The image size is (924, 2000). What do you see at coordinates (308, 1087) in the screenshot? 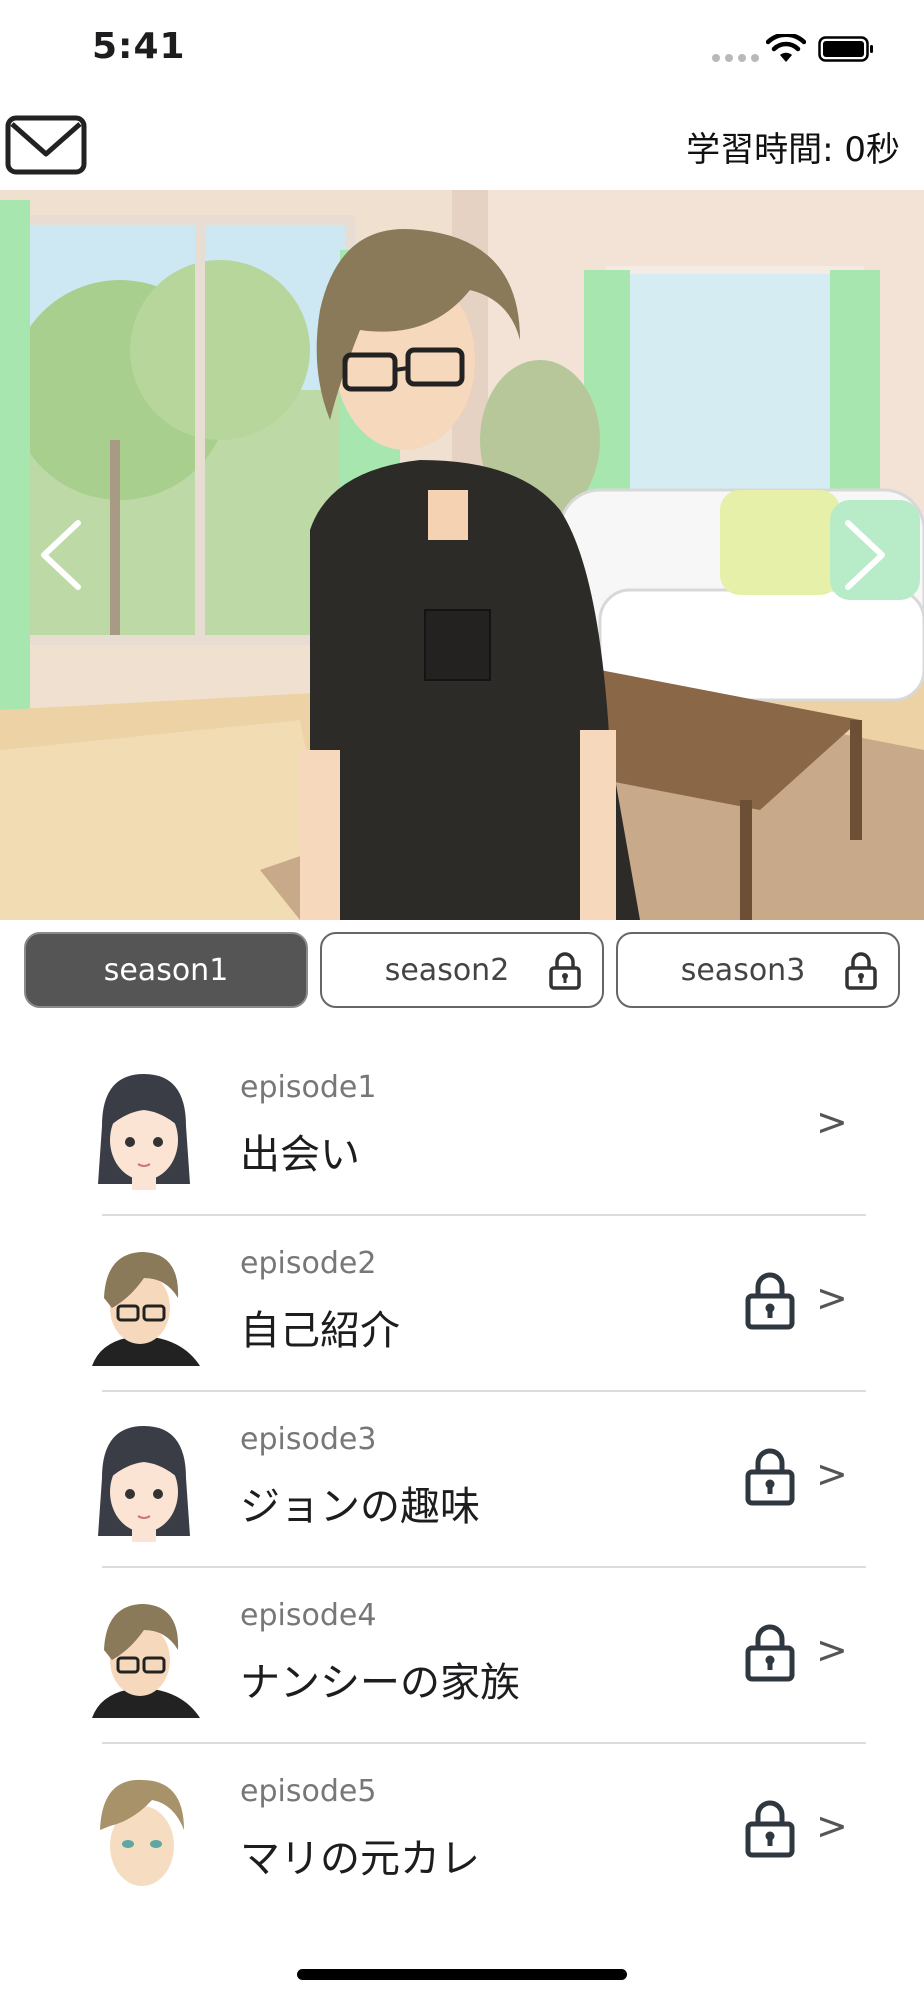
I see `episode-number: episode1` at bounding box center [308, 1087].